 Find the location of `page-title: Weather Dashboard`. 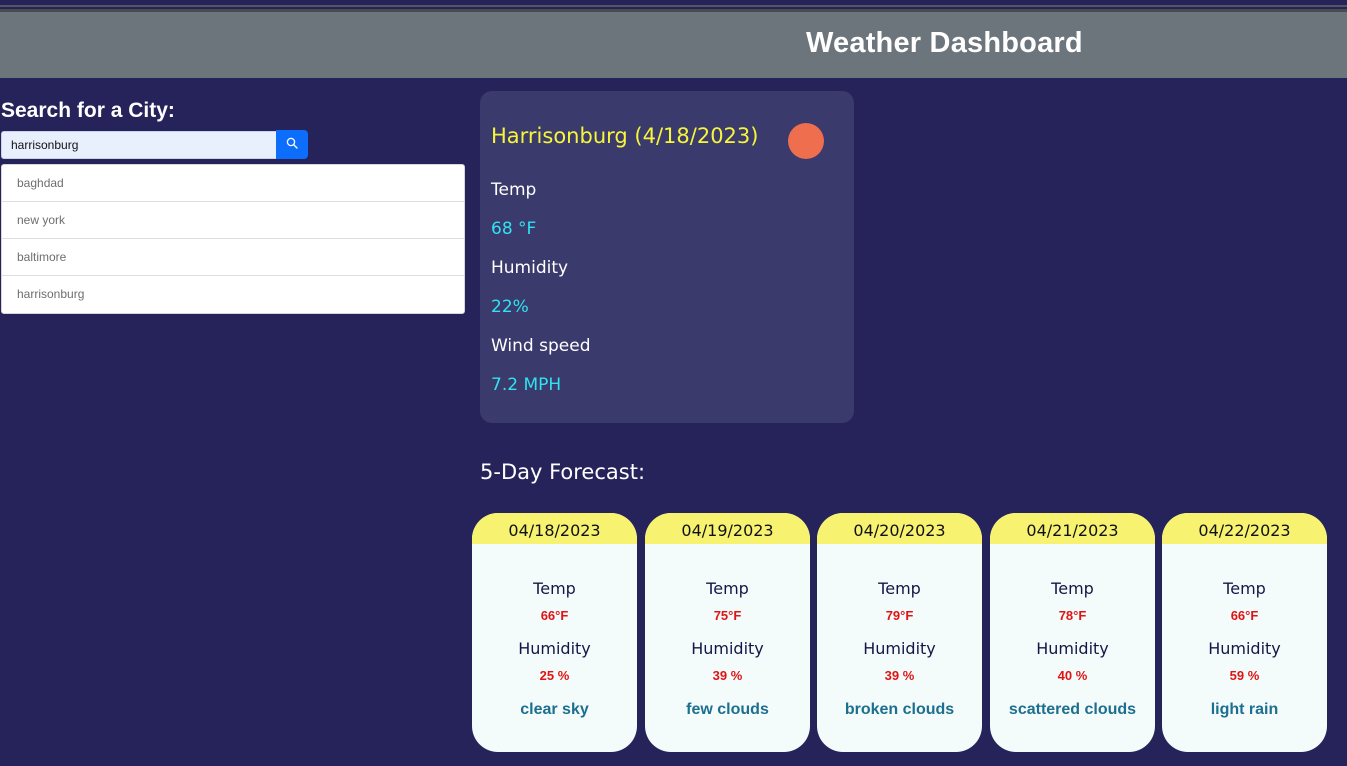

page-title: Weather Dashboard is located at coordinates (944, 43).